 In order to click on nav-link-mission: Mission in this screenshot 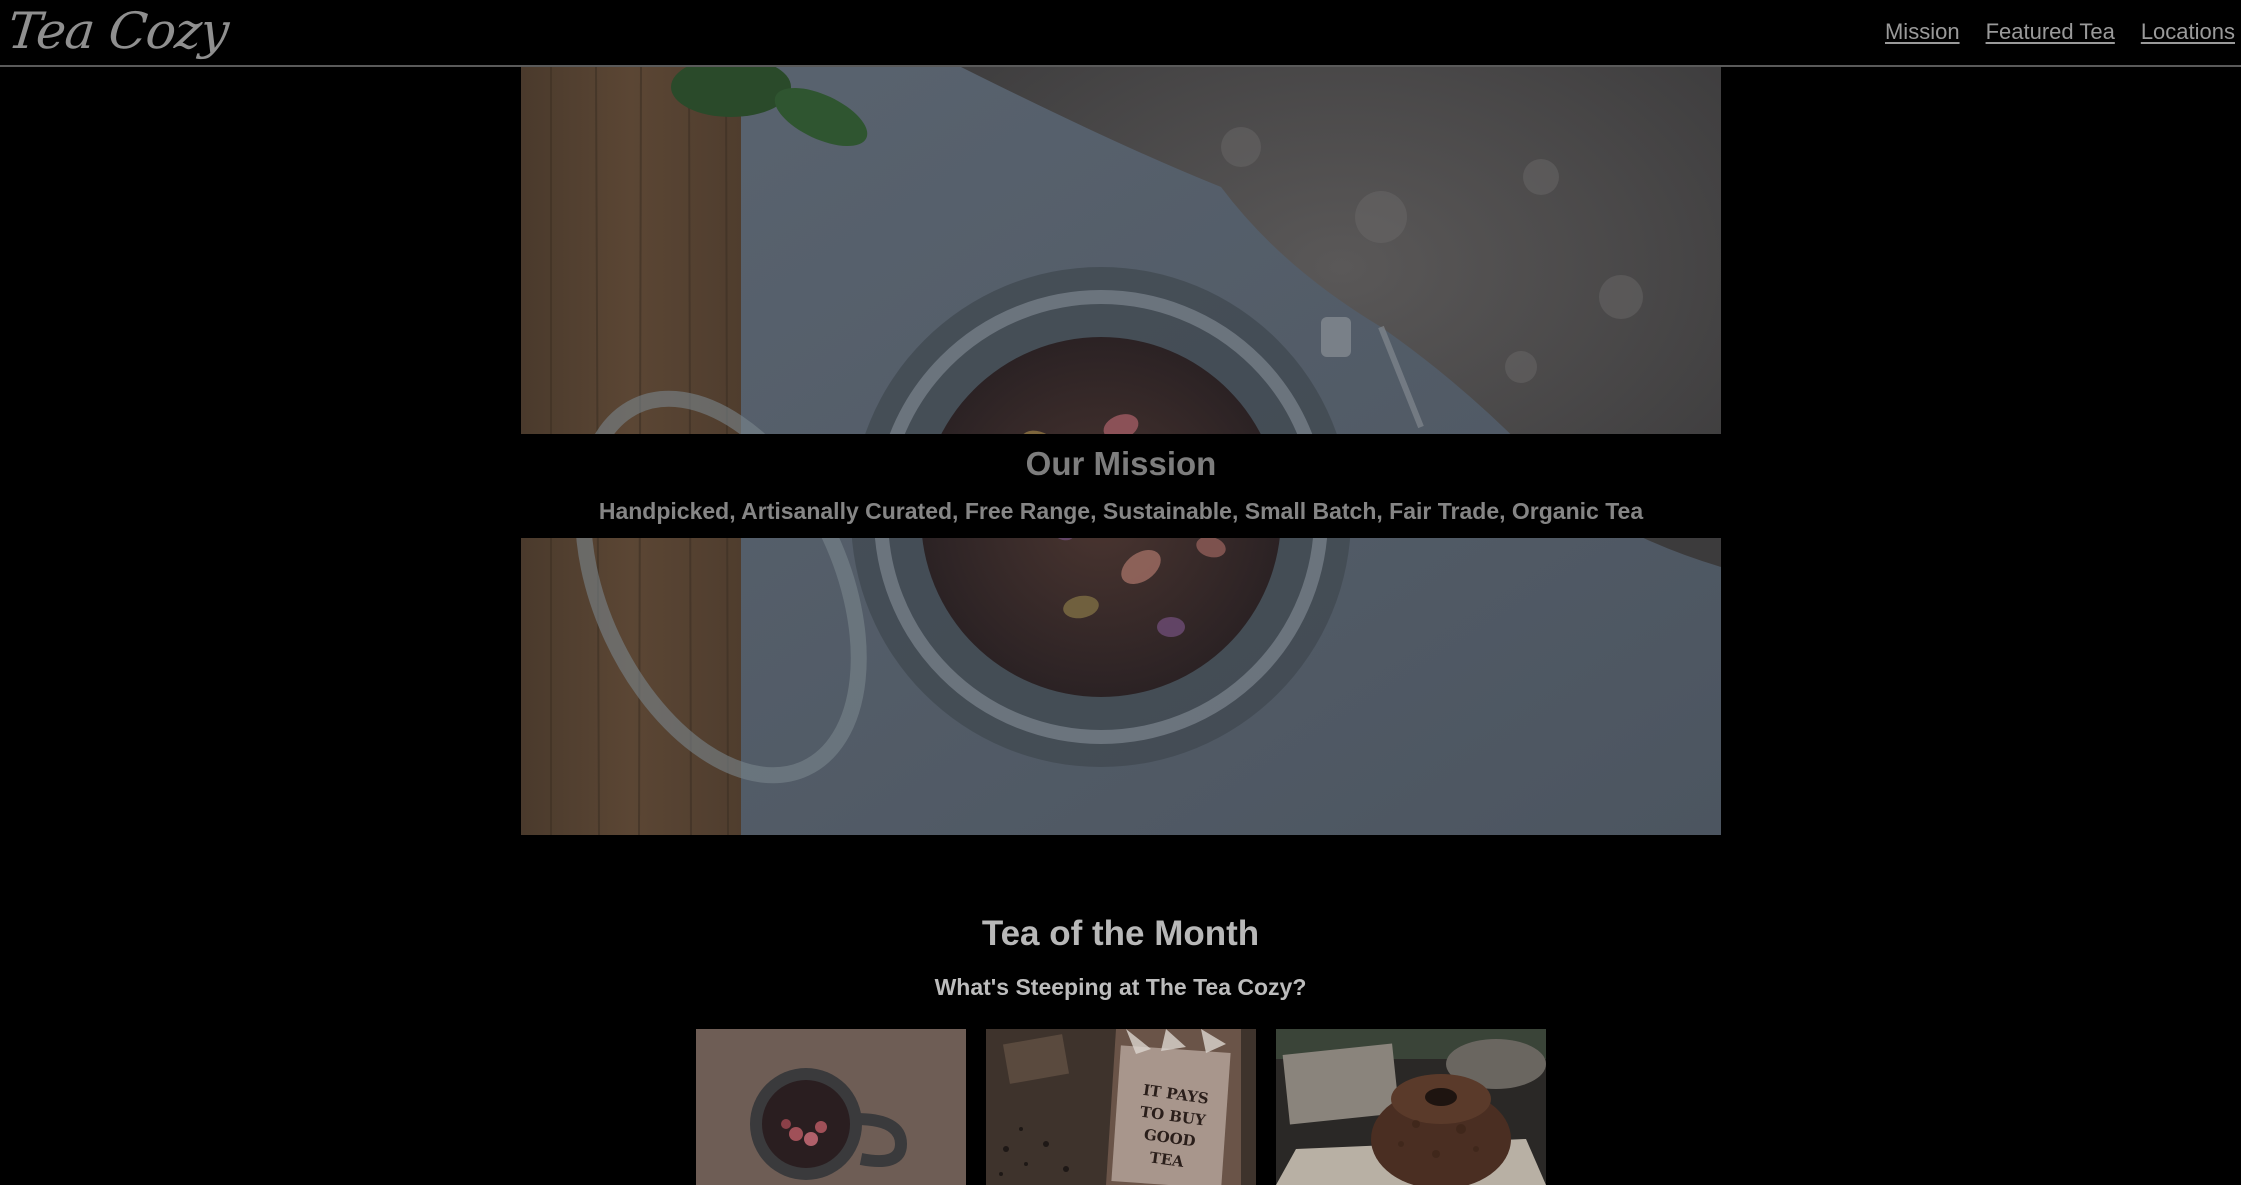, I will do `click(1922, 32)`.